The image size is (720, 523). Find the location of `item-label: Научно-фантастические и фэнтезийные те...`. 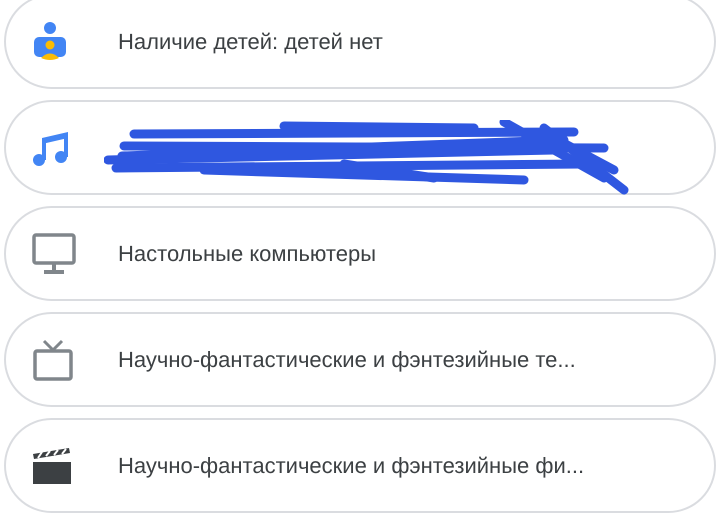

item-label: Научно-фантастические и фэнтезийные те... is located at coordinates (347, 360).